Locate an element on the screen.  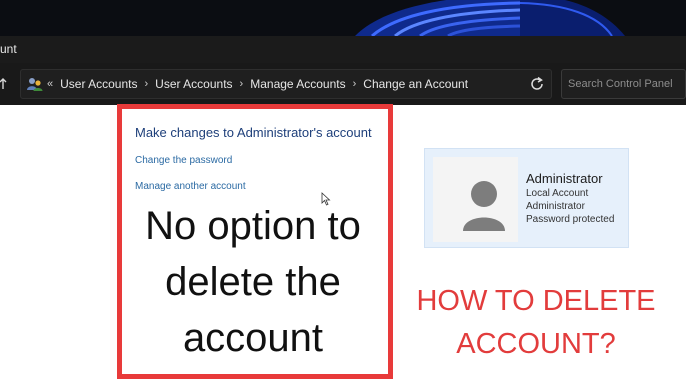
avatar-icon is located at coordinates (475, 199).